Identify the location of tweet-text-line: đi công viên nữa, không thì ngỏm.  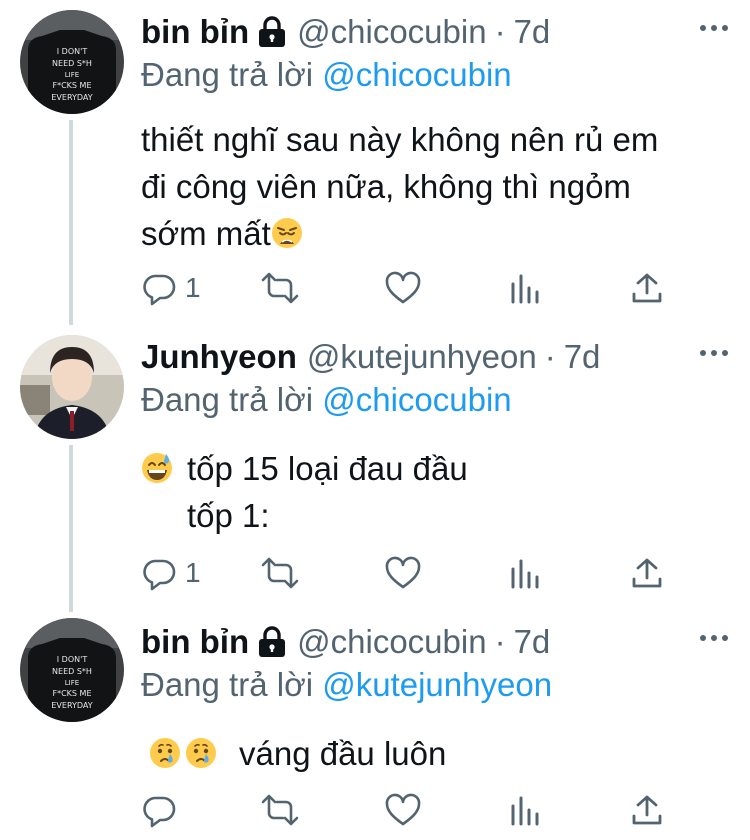
(386, 186).